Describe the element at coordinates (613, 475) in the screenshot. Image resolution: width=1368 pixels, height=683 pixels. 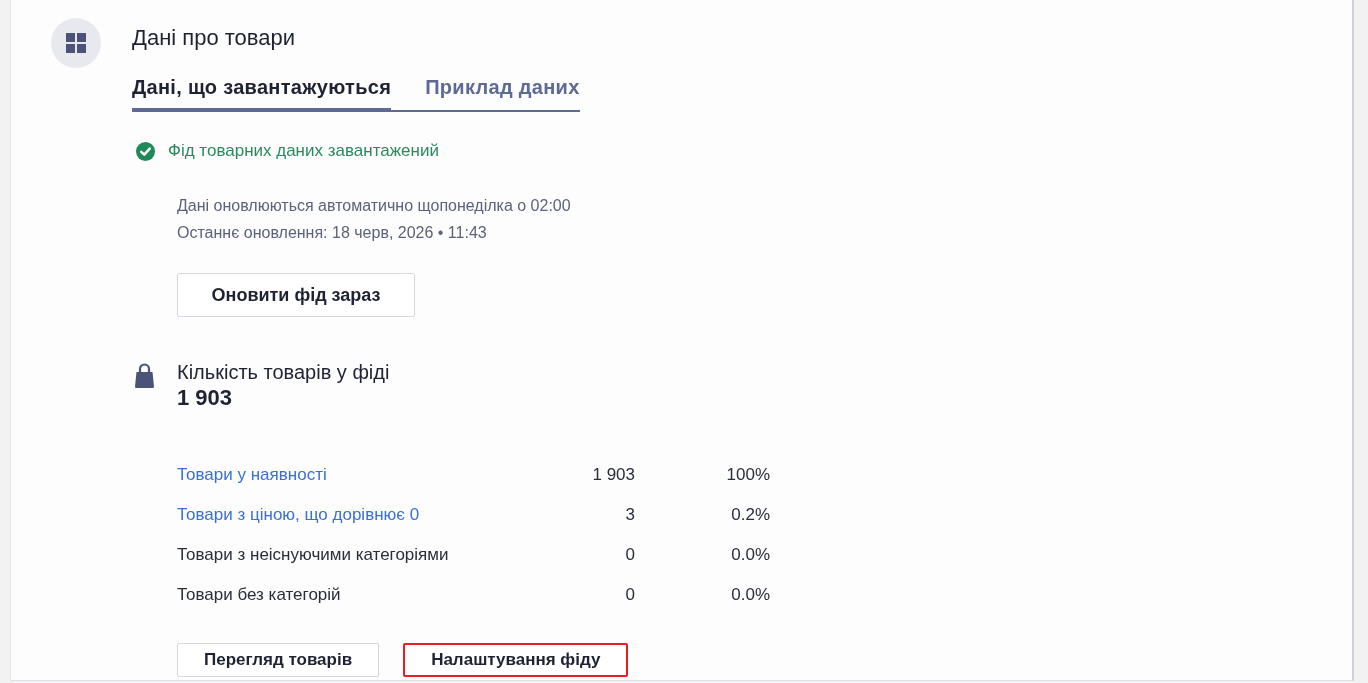
I see `count-cell: 1 903` at that location.